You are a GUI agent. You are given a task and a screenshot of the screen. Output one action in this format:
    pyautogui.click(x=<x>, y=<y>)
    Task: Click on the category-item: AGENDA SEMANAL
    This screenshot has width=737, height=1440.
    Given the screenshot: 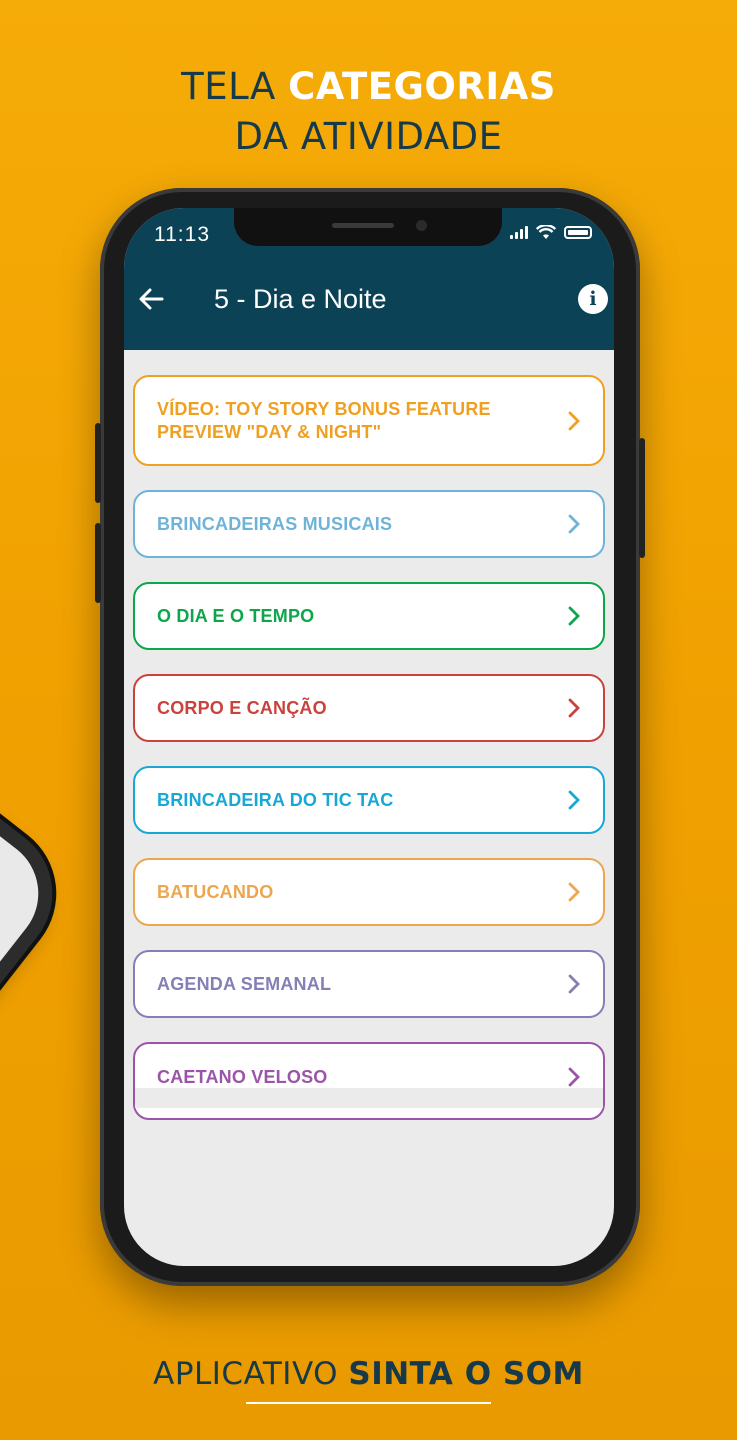 What is the action you would take?
    pyautogui.click(x=369, y=984)
    